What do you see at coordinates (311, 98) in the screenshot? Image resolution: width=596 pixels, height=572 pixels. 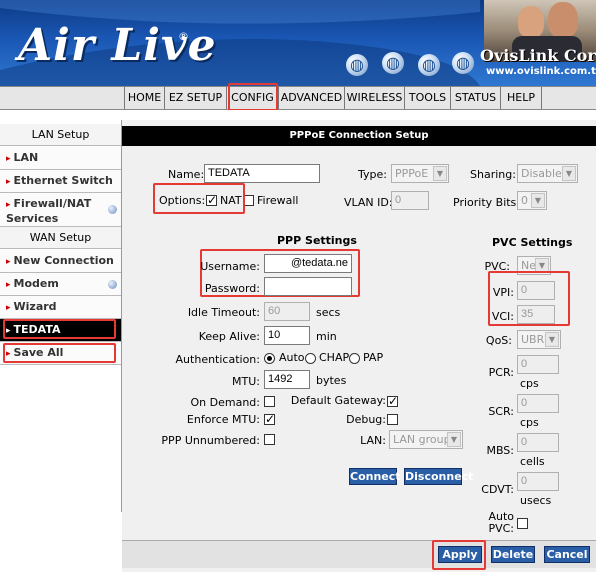 I see `nav-advanced: ADVANCED` at bounding box center [311, 98].